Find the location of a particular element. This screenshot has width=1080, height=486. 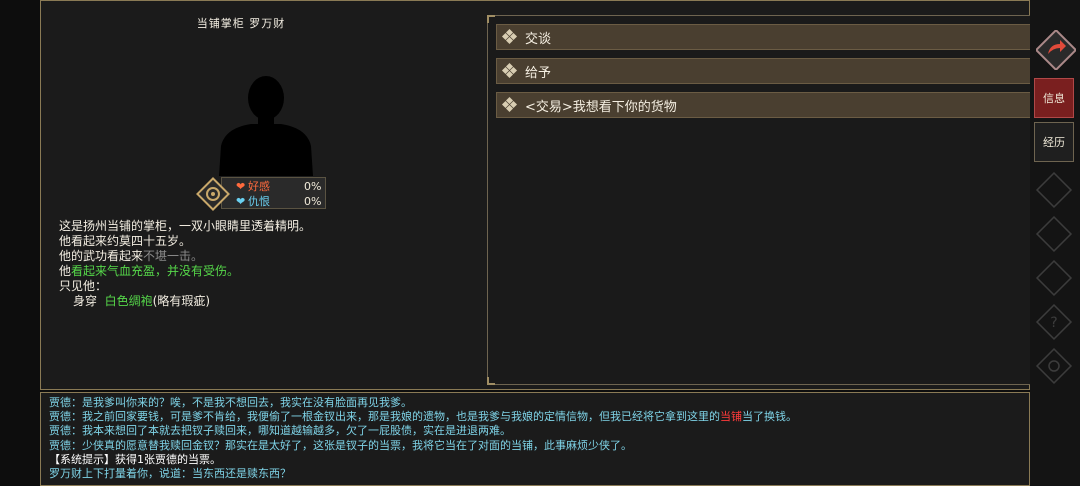

settings-gear-icon is located at coordinates (1054, 366).